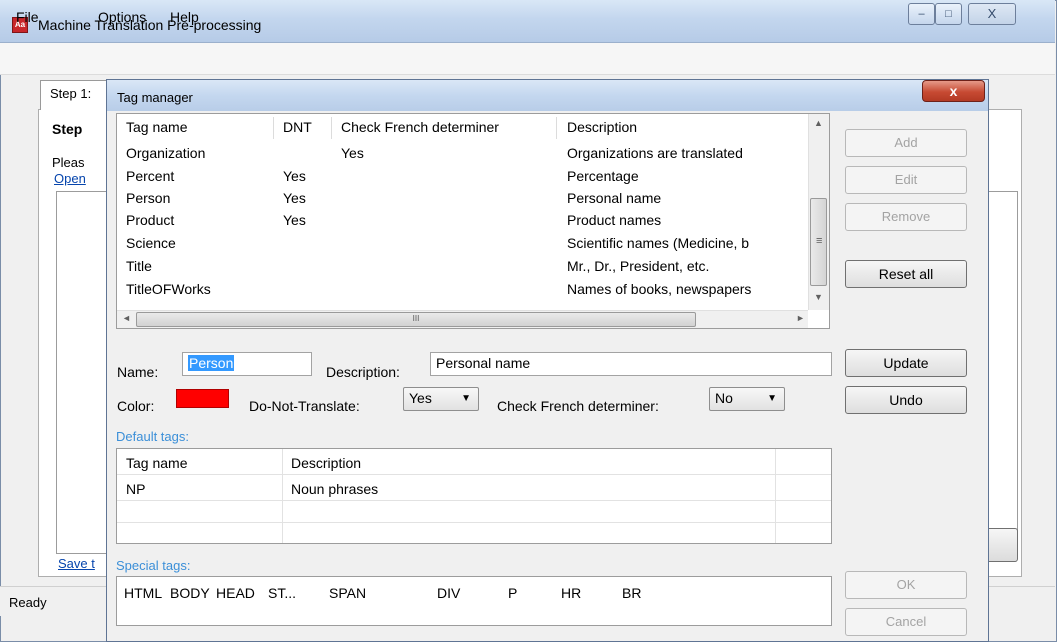 This screenshot has height=642, width=1057. What do you see at coordinates (247, 364) in the screenshot?
I see `name-input: Person` at bounding box center [247, 364].